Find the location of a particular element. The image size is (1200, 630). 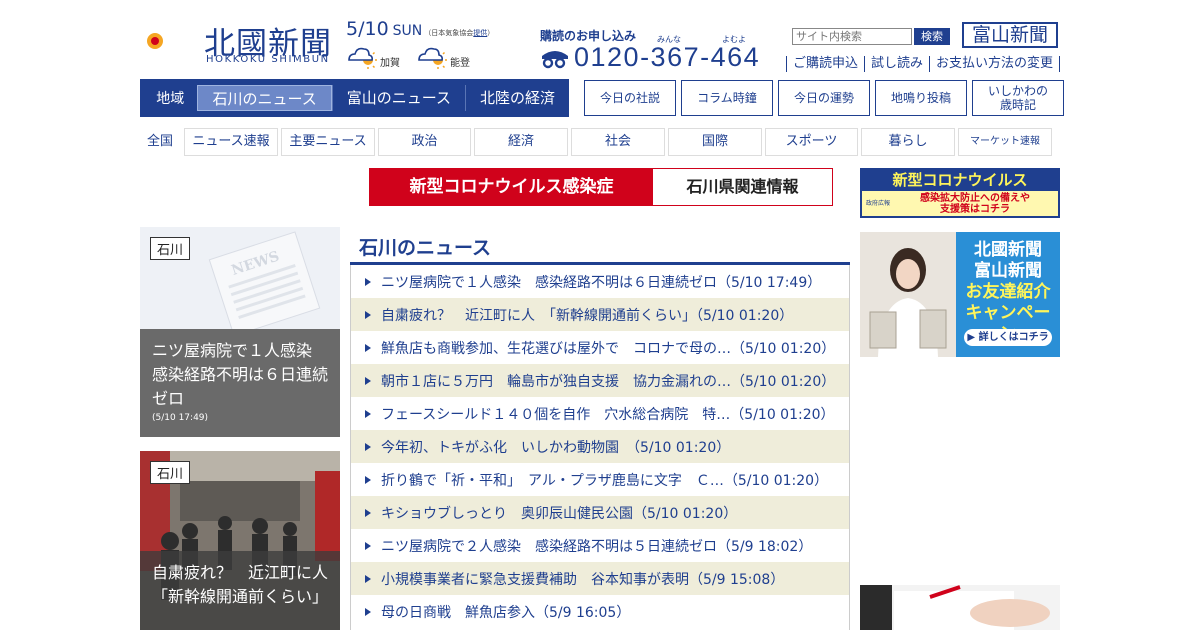

news-list-item: 今年初、トキがふ化 いしかわ動物園 （5/10 01:20） is located at coordinates (600, 446).